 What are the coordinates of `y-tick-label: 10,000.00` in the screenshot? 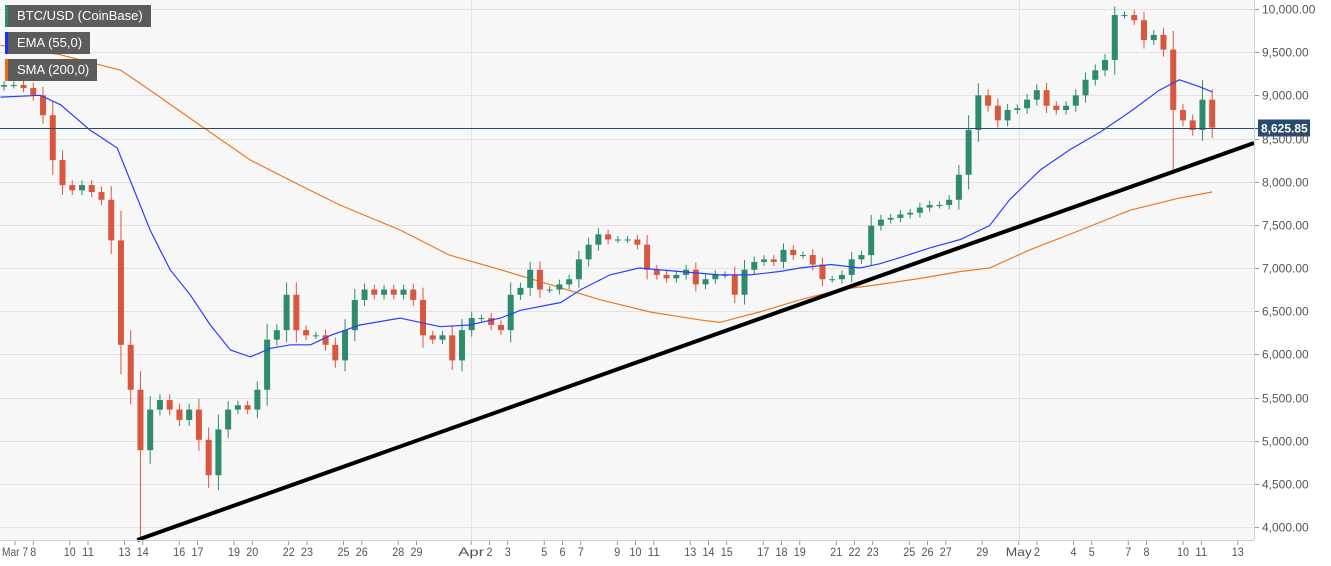 It's located at (1289, 10).